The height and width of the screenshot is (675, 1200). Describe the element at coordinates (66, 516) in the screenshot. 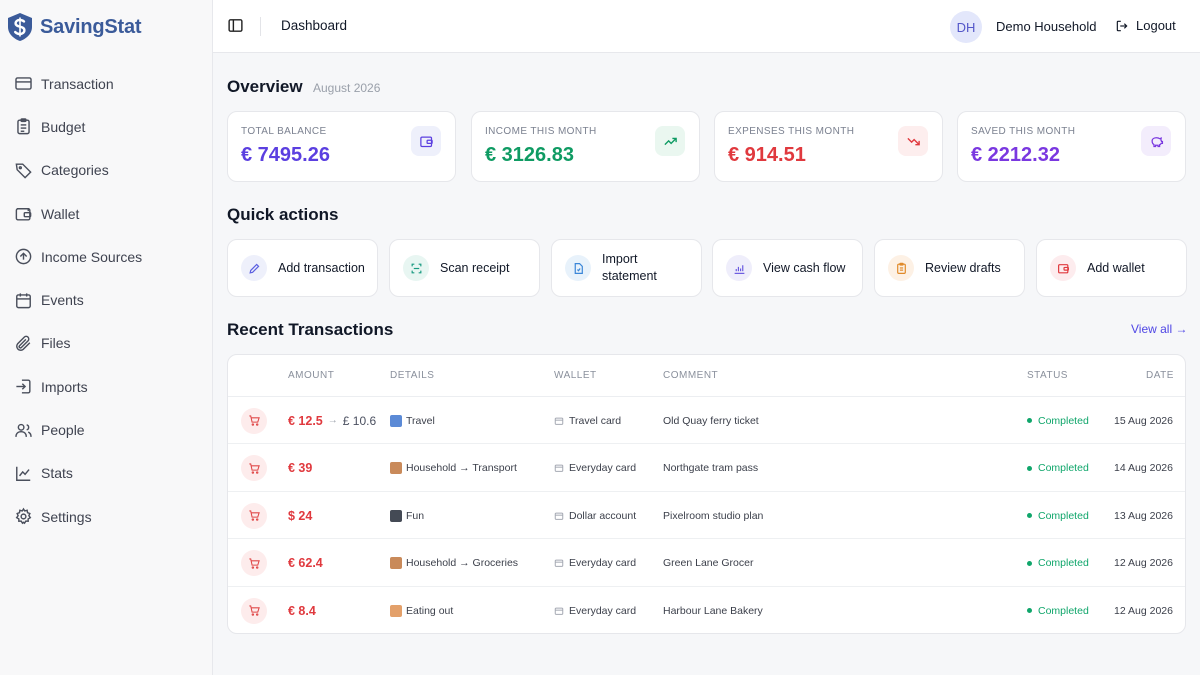

I see `sidebar-item-label: Settings` at that location.